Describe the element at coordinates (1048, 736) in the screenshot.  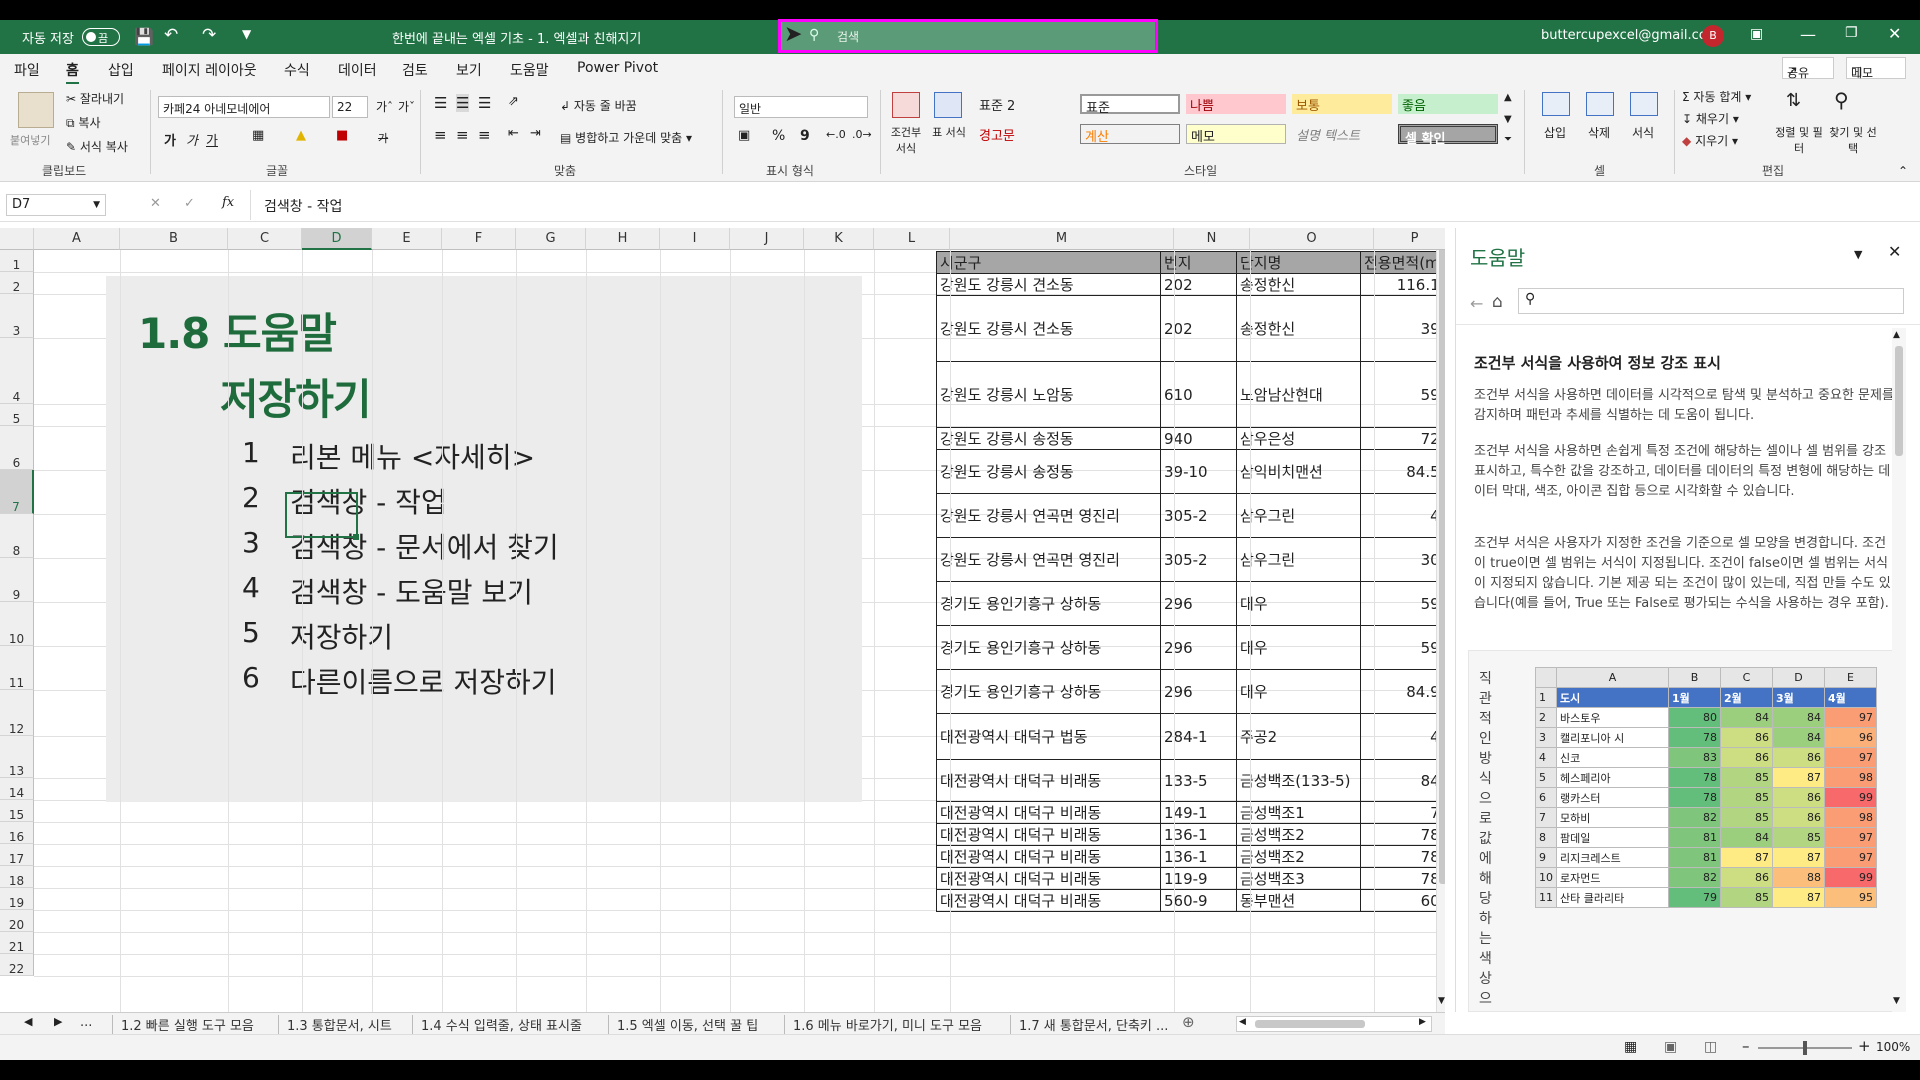
I see `table-cell: 대전광역시 대덕구 법동` at that location.